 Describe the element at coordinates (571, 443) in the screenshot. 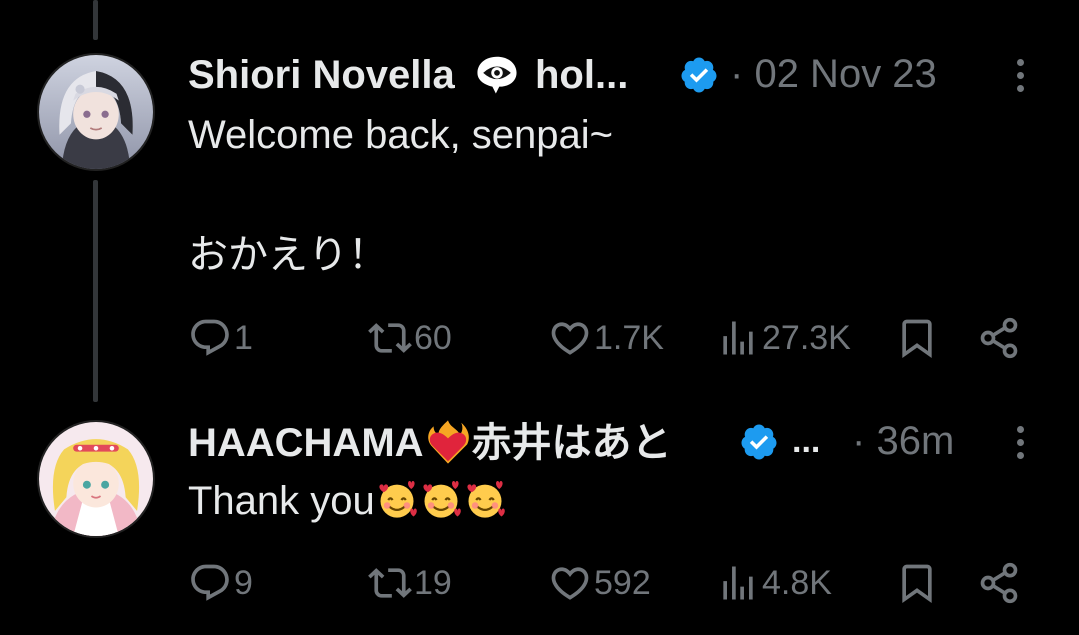

I see `author-name-suffix: 赤井はあと` at that location.